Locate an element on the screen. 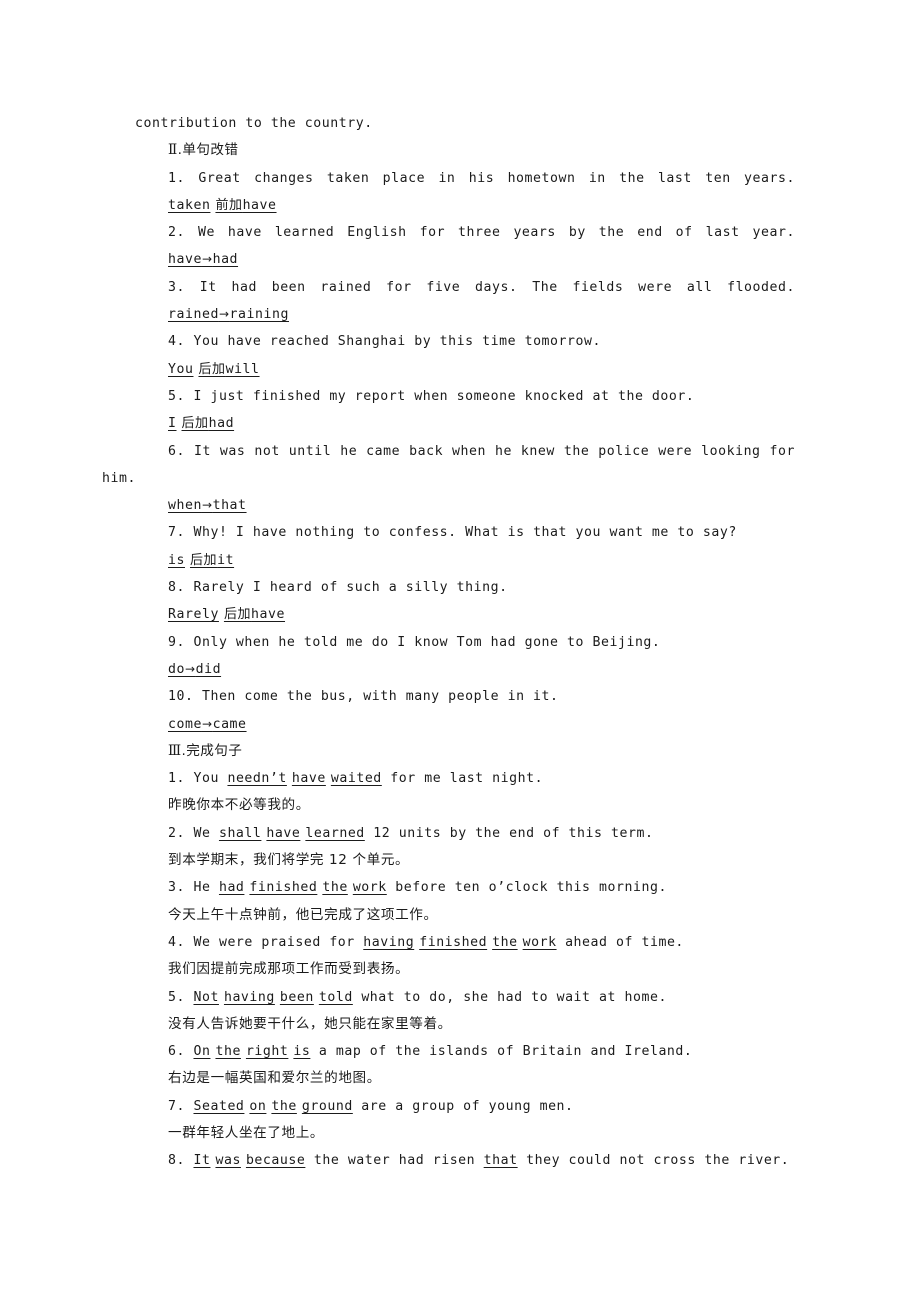 The image size is (920, 1302). answer-part: had is located at coordinates (225, 260).